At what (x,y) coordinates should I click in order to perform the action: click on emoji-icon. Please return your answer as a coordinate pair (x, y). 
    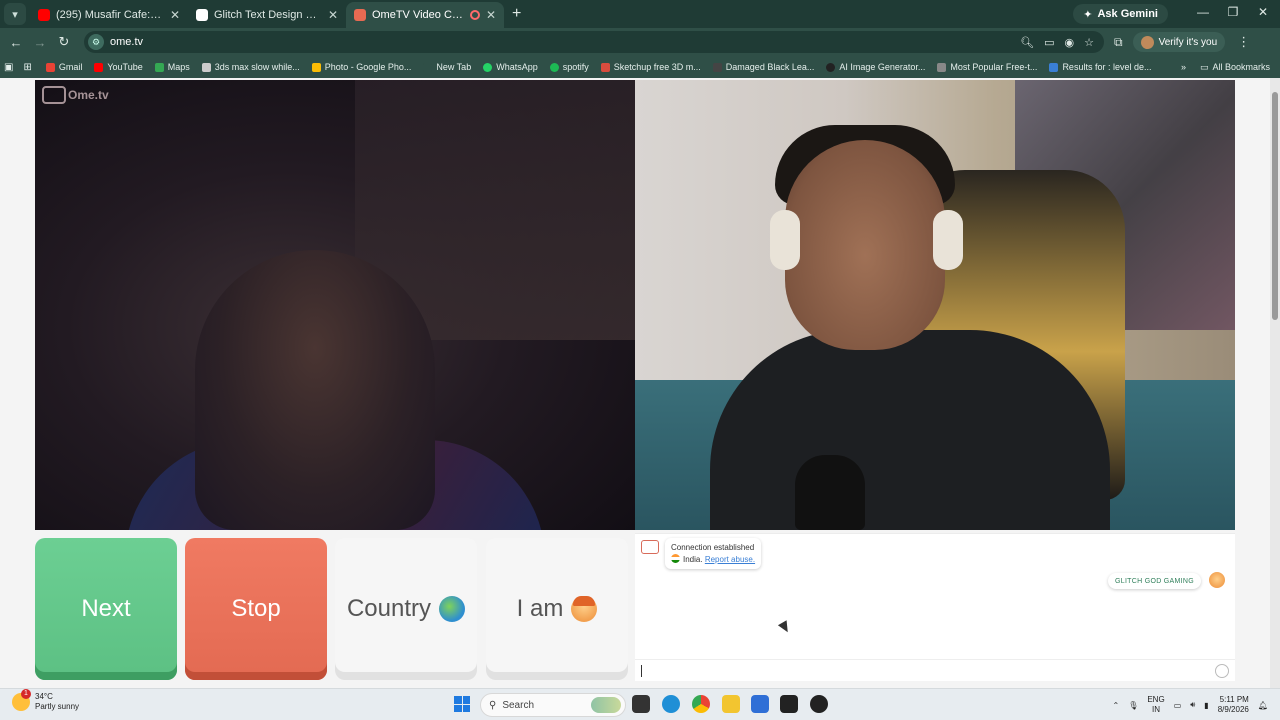
    Looking at the image, I should click on (1222, 671).